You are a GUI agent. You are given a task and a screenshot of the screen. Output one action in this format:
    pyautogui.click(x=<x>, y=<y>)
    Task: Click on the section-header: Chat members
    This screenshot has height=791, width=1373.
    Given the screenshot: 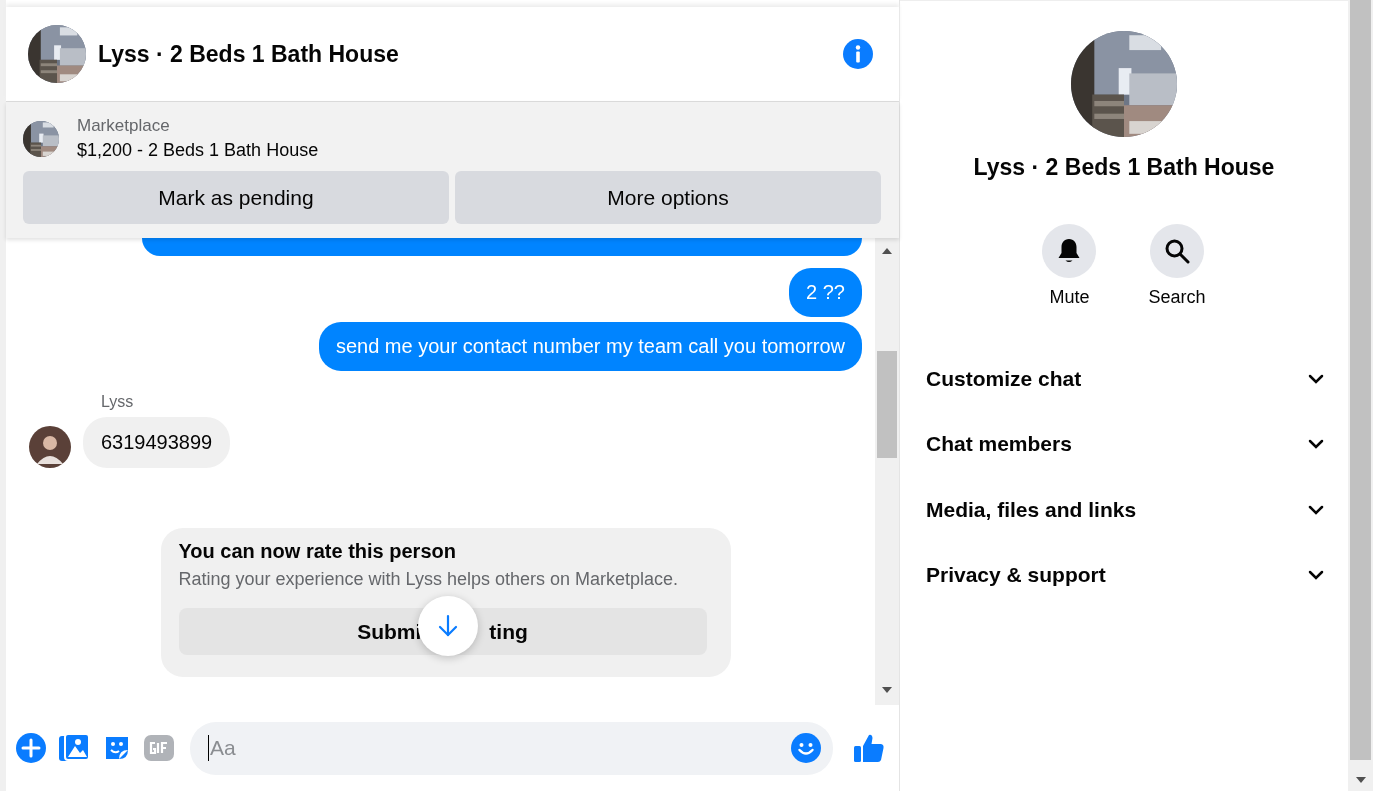 What is the action you would take?
    pyautogui.click(x=1125, y=444)
    